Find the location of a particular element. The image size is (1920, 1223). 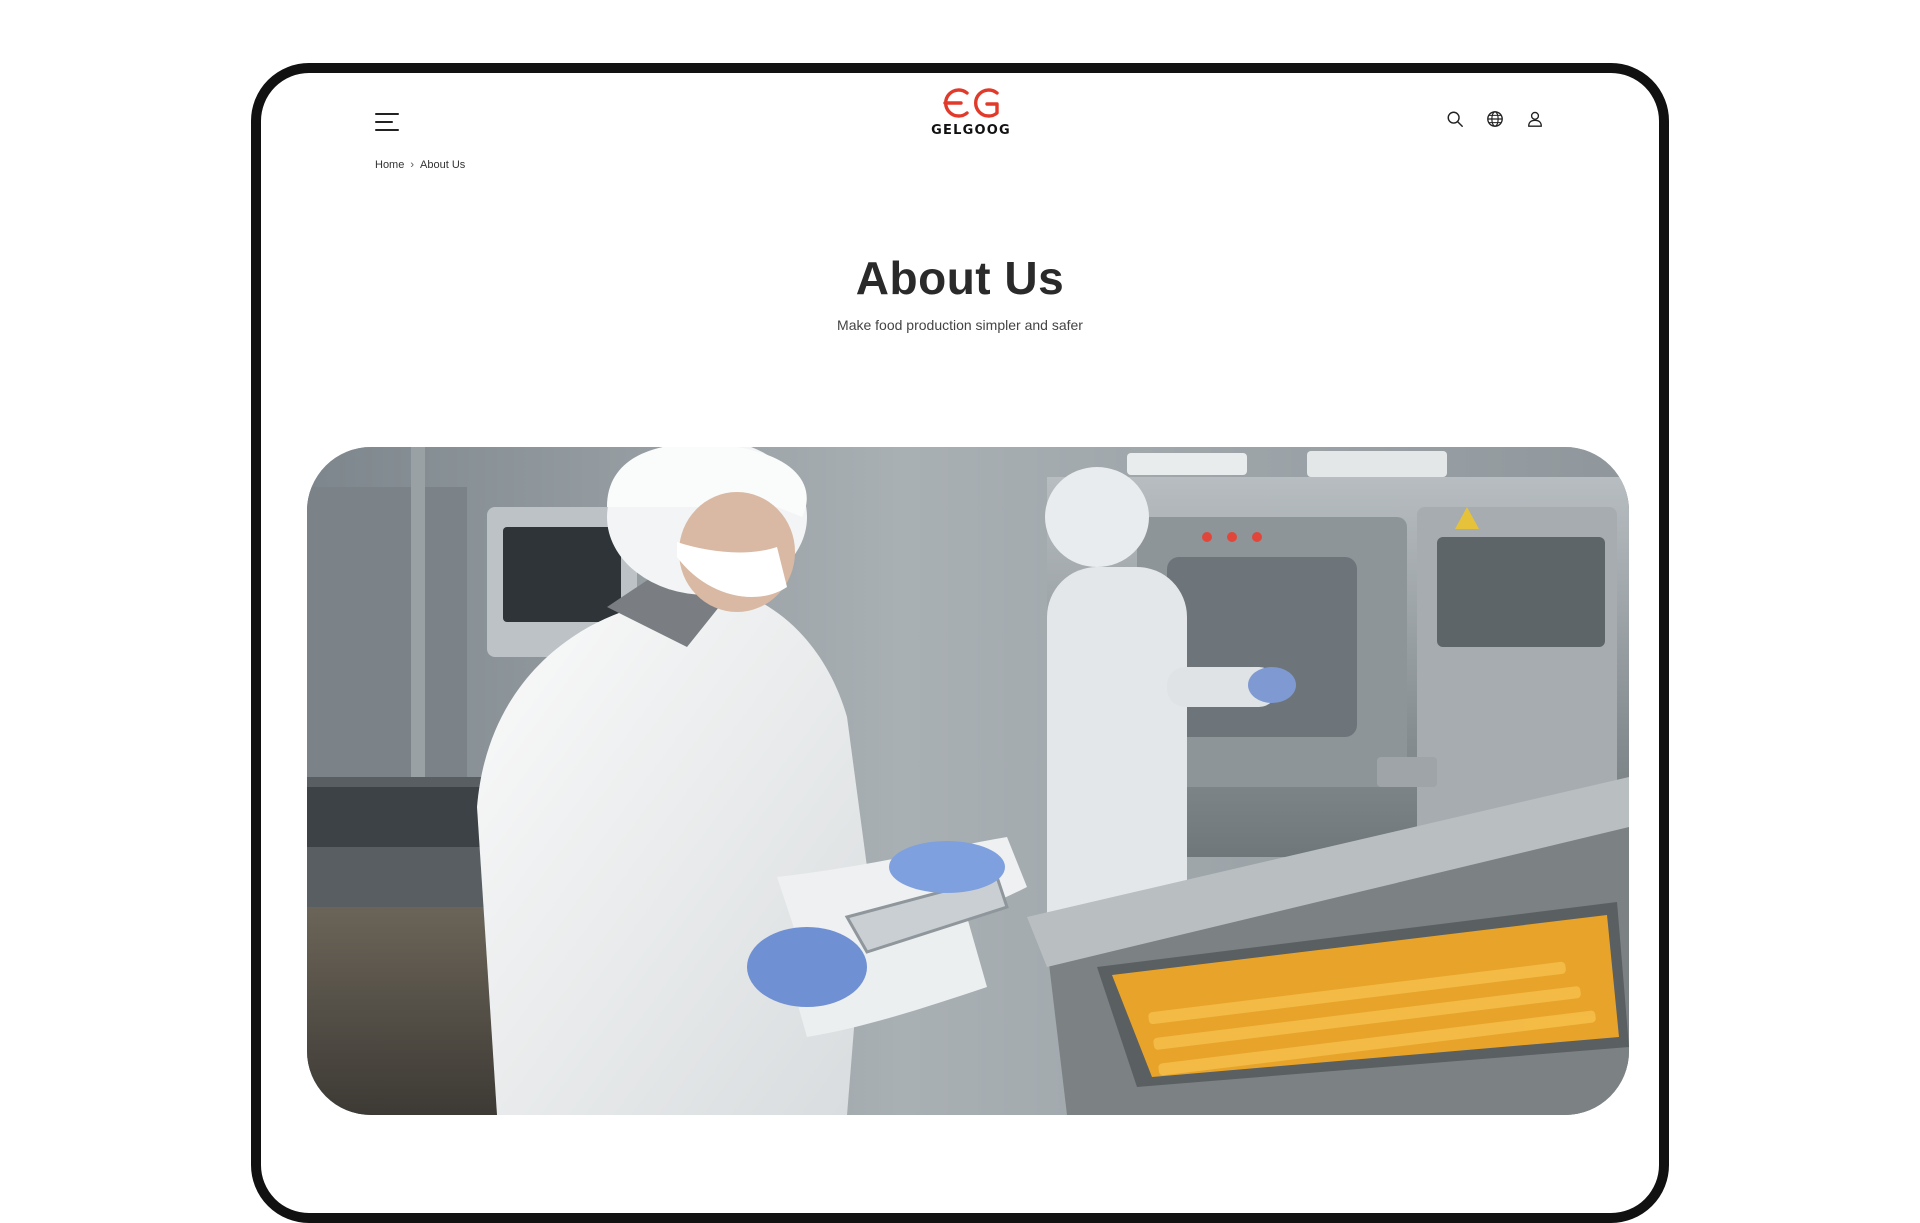

header-actions is located at coordinates (1495, 119).